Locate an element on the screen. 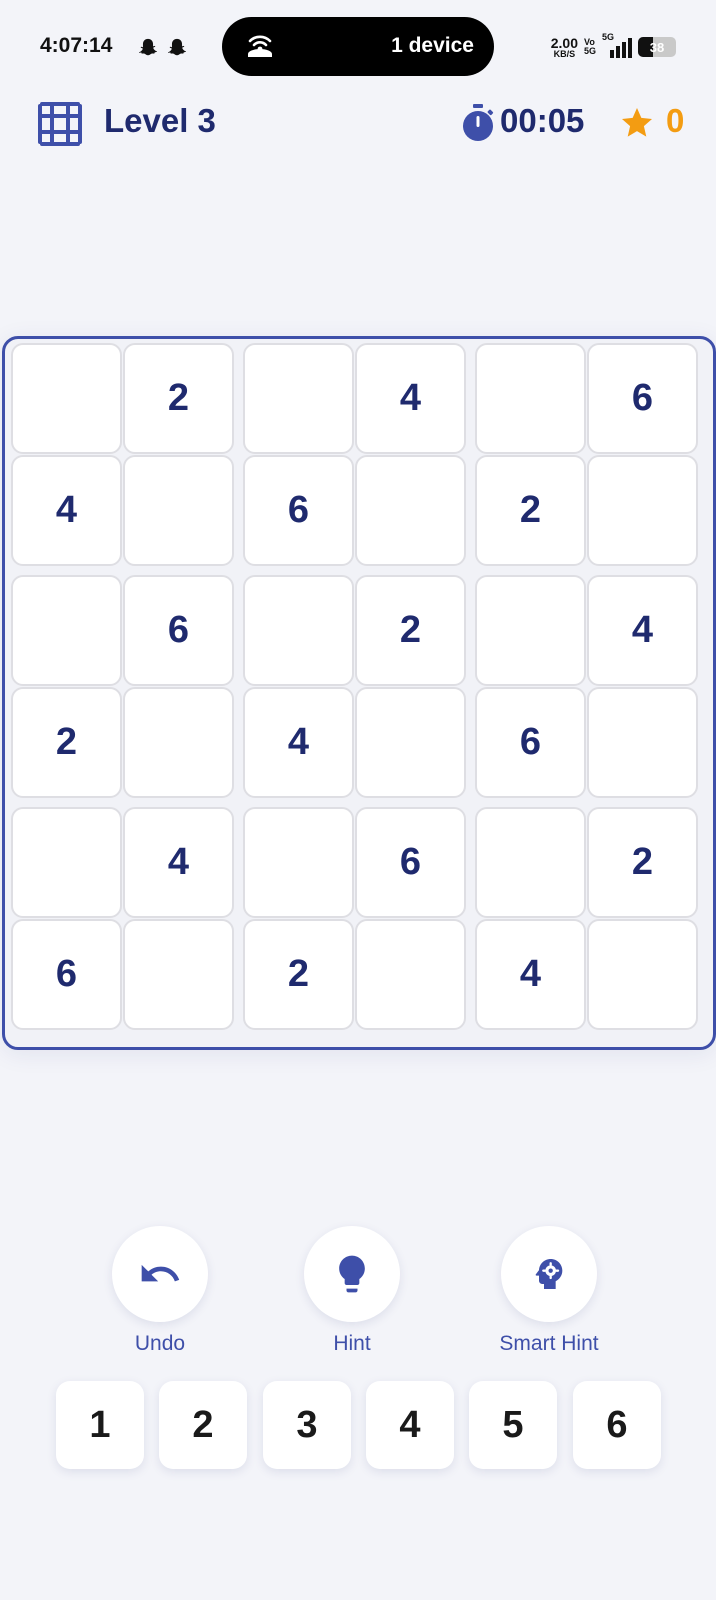  board-cell-r5-c2: 4 is located at coordinates (178, 862).